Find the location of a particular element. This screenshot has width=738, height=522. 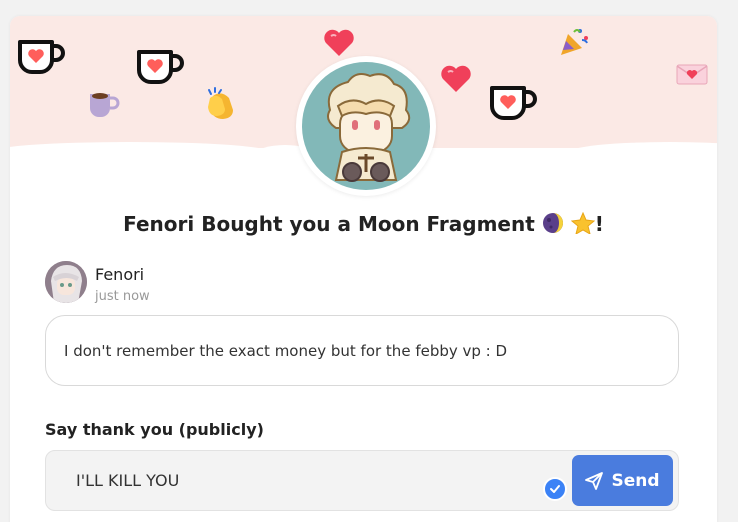

star-icon is located at coordinates (582, 223).